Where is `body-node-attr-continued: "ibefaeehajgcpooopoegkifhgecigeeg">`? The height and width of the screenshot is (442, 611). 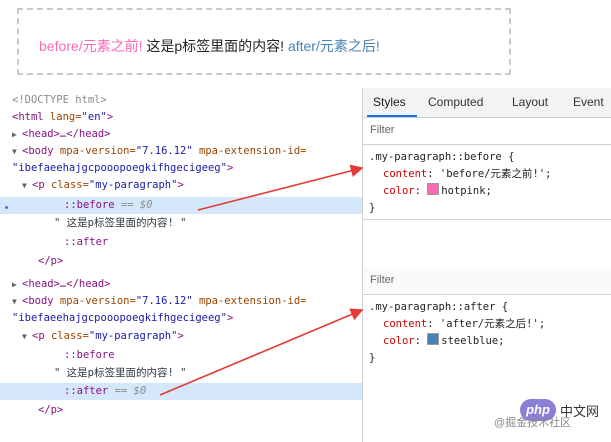 body-node-attr-continued: "ibefaeehajgcpooopoegkifhgecigeeg"> is located at coordinates (122, 168).